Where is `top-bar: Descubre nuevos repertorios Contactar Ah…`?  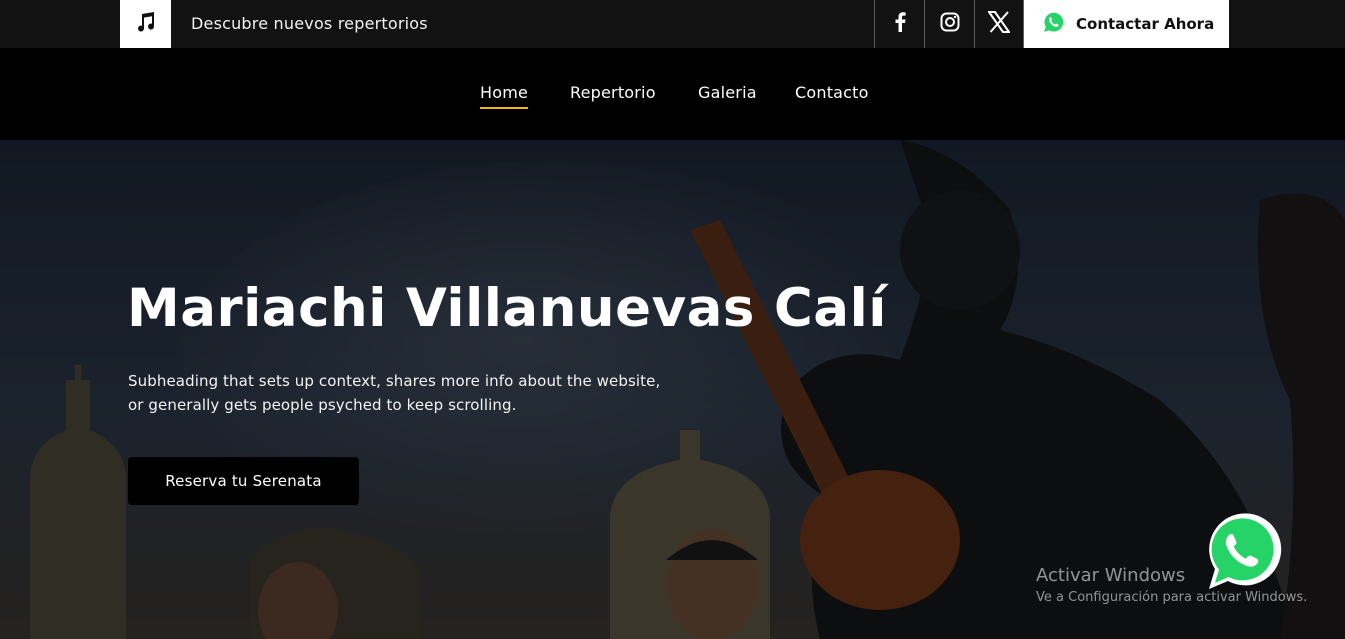
top-bar: Descubre nuevos repertorios Contactar Ah… is located at coordinates (672, 24).